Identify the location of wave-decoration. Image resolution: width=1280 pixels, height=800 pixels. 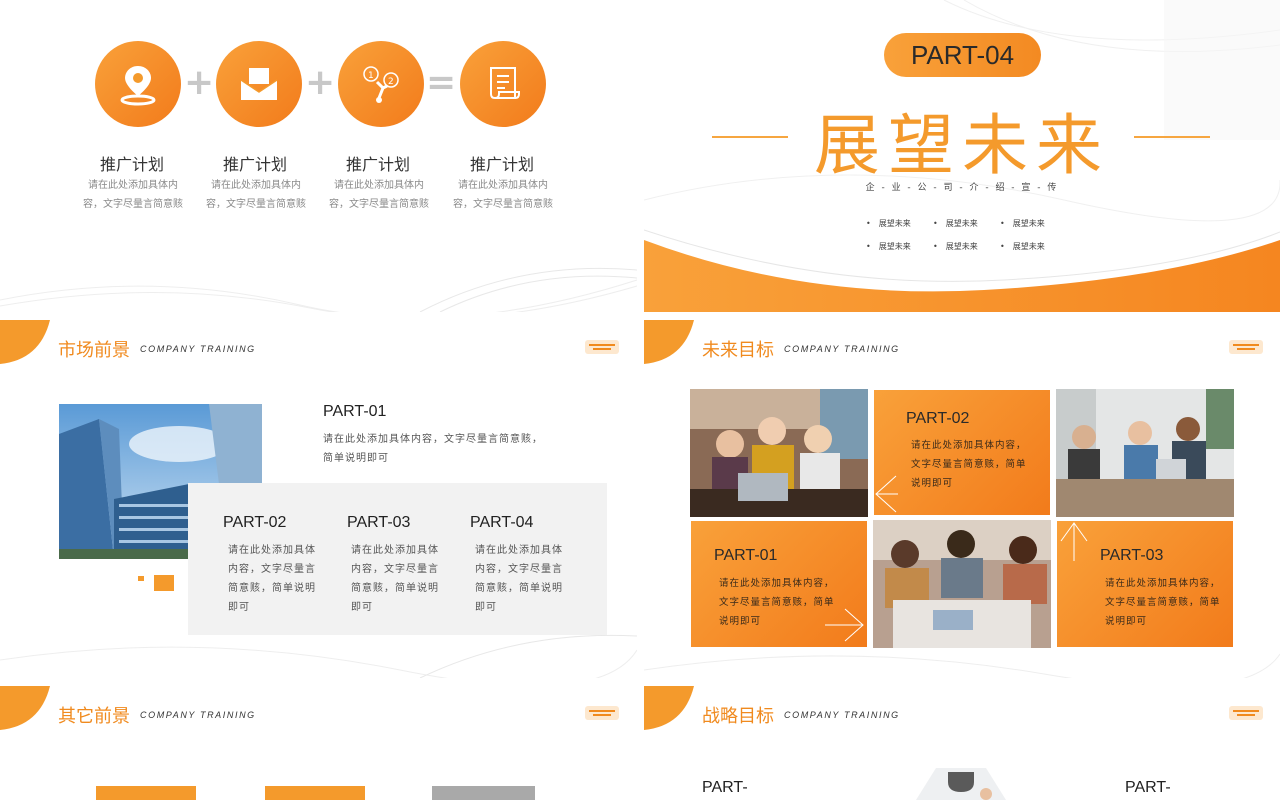
(318, 289).